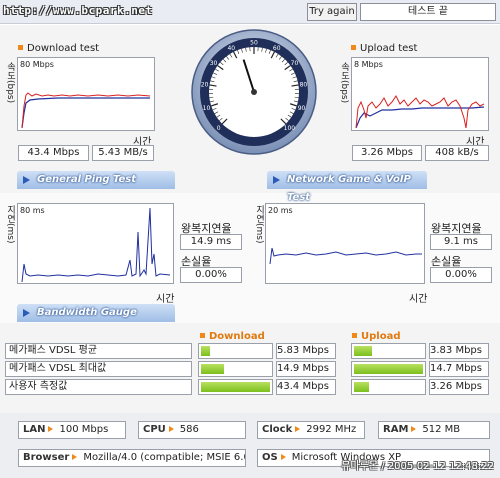 Image resolution: width=500 pixels, height=478 pixels. I want to click on download-bps: 43.4 Mbps, so click(53, 153).